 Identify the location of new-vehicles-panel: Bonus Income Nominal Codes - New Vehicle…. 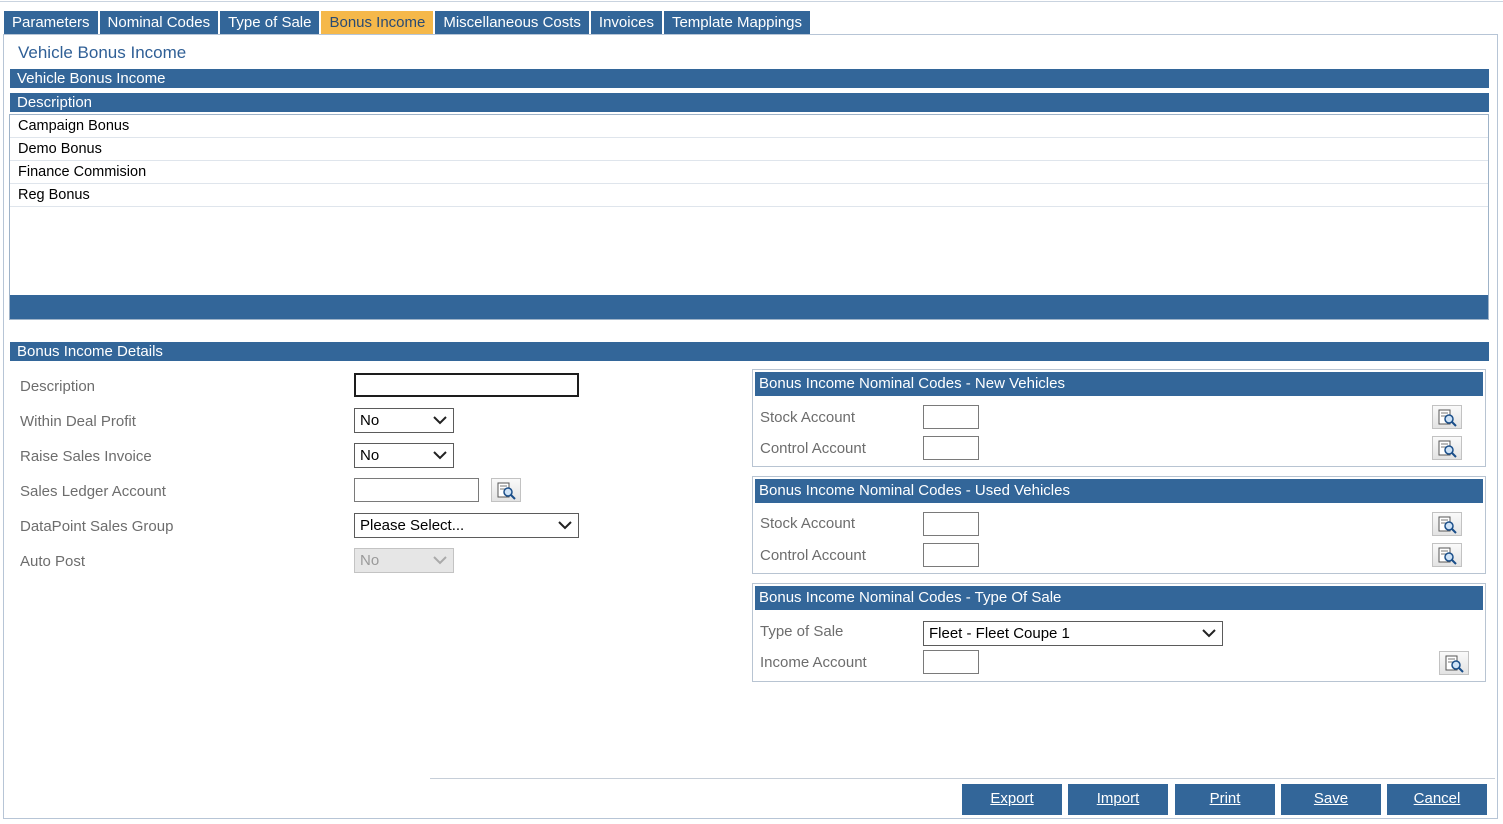
(1119, 418).